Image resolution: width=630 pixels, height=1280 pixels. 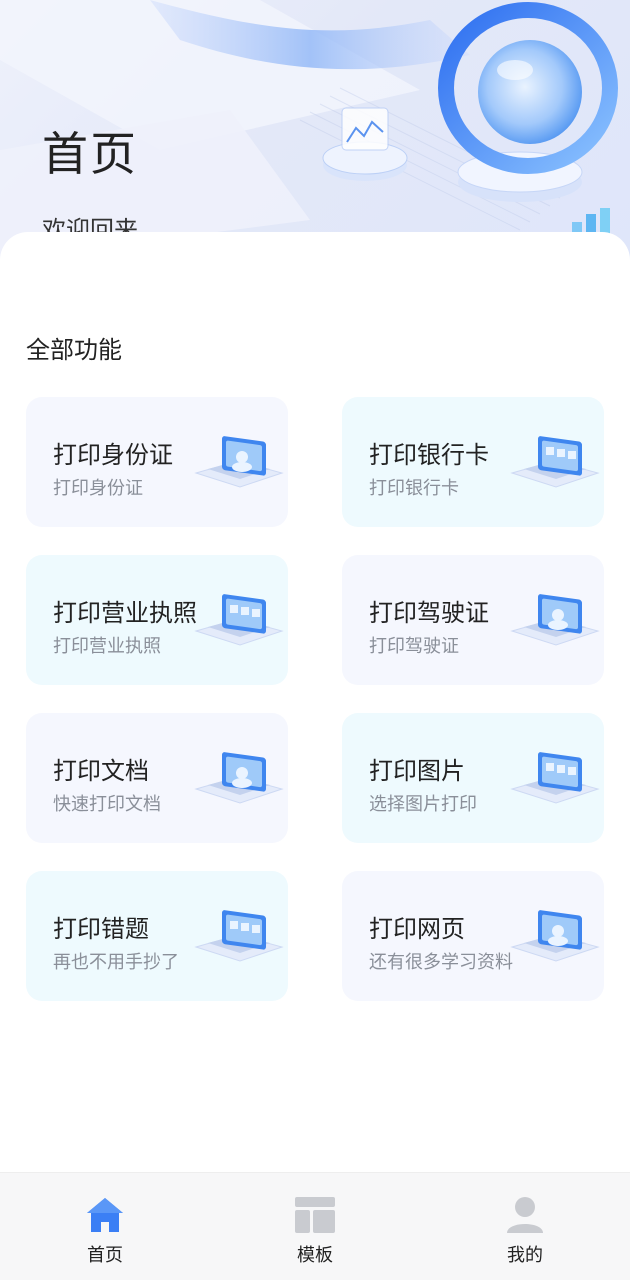 I want to click on feature-card-webpage: 打印网页 还有很多学习资料, so click(x=473, y=936).